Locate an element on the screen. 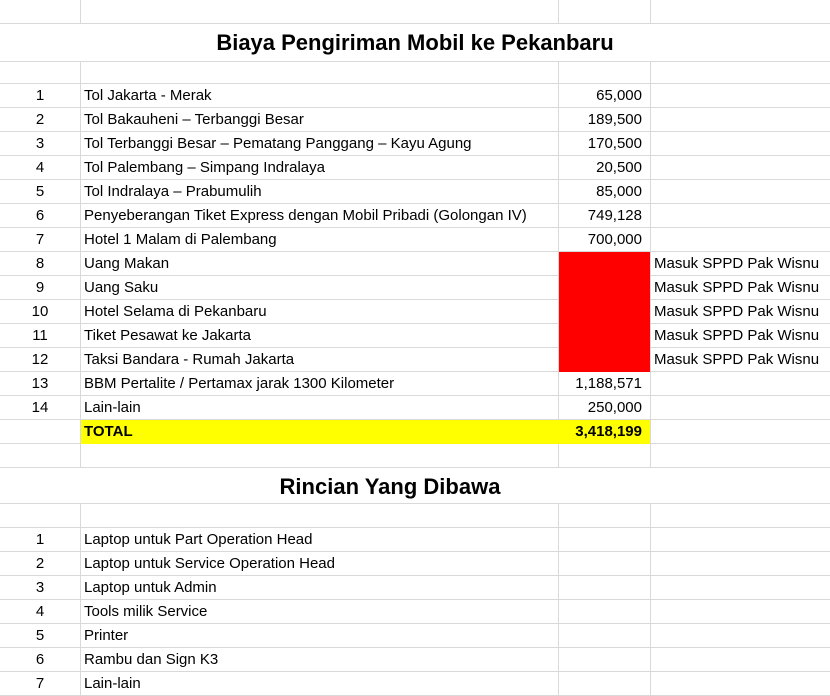 This screenshot has height=696, width=830. total-row: TOTAL 3,418,199 is located at coordinates (415, 432).